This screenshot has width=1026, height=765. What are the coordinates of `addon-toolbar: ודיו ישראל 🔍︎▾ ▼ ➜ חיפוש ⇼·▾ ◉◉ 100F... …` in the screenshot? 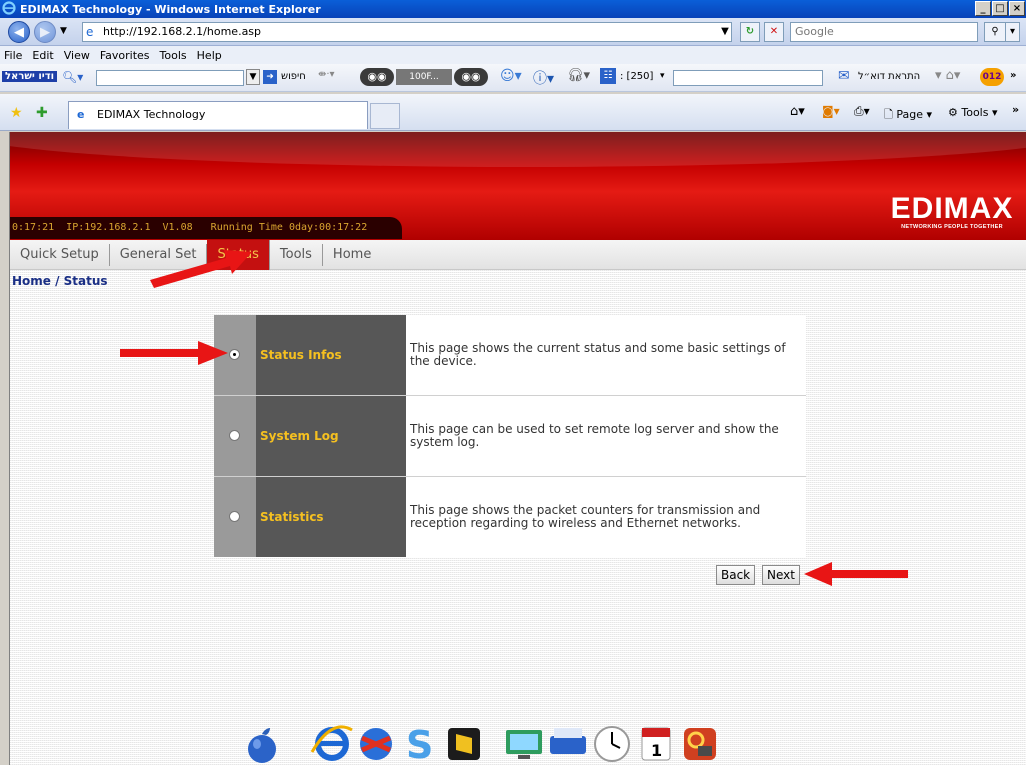 It's located at (513, 78).